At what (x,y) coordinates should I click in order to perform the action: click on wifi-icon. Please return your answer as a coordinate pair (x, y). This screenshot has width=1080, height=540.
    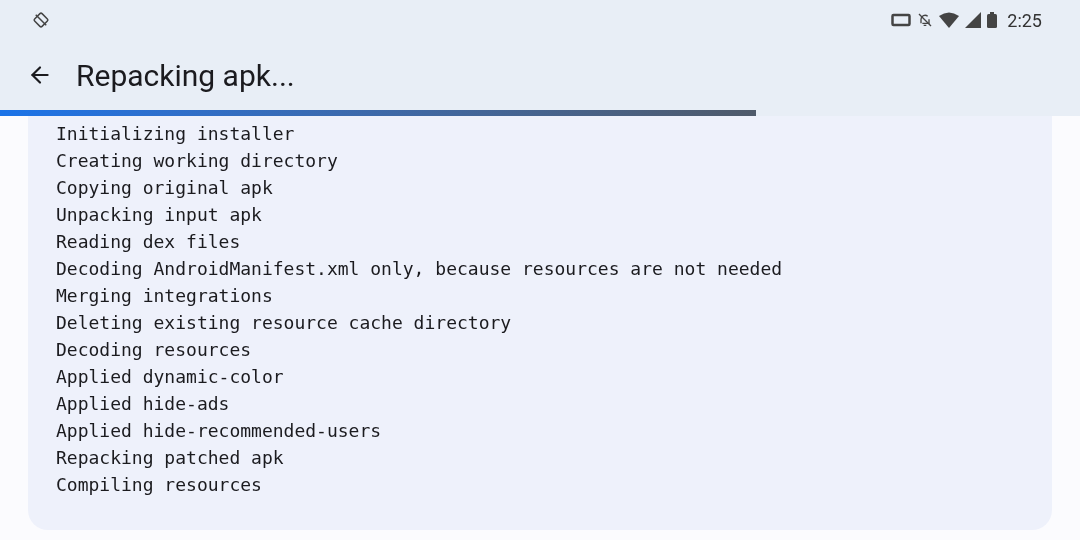
    Looking at the image, I should click on (949, 20).